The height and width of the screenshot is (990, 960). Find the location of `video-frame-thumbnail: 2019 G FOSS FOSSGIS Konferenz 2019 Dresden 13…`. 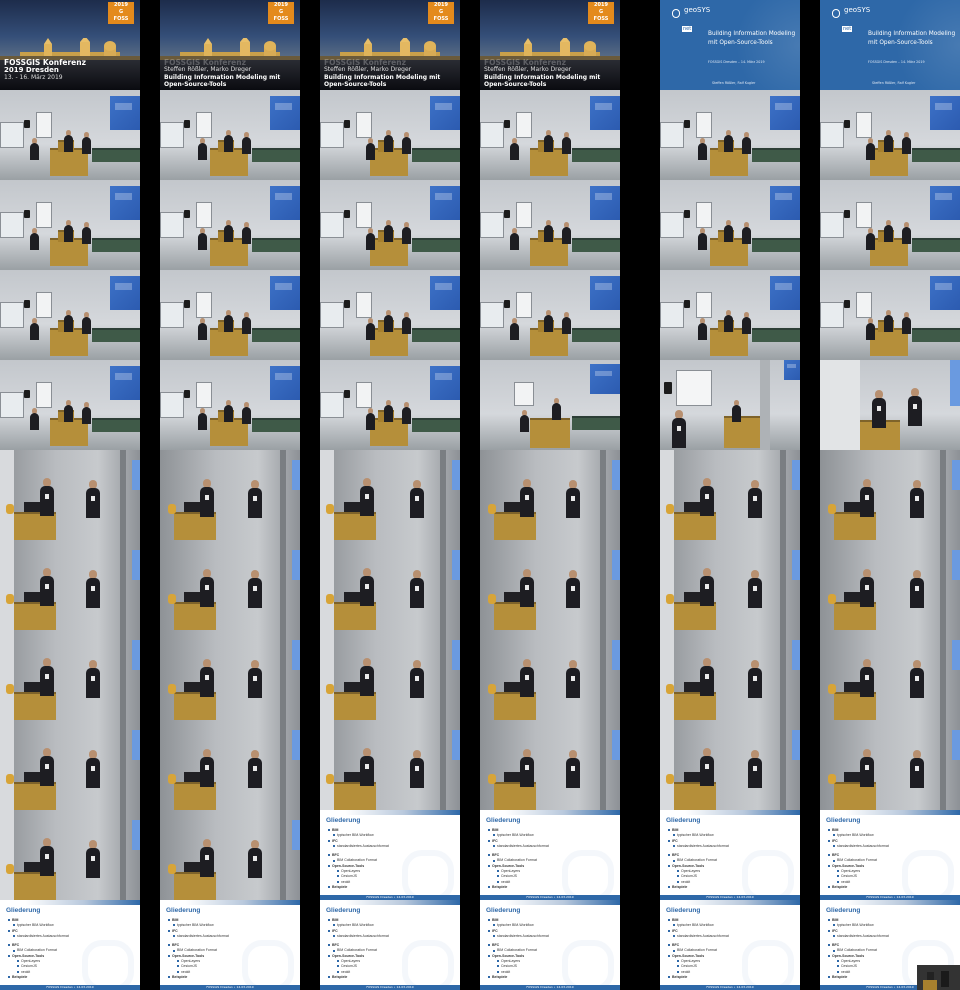

video-frame-thumbnail: 2019 G FOSS FOSSGIS Konferenz 2019 Dresden 13… is located at coordinates (70, 45).